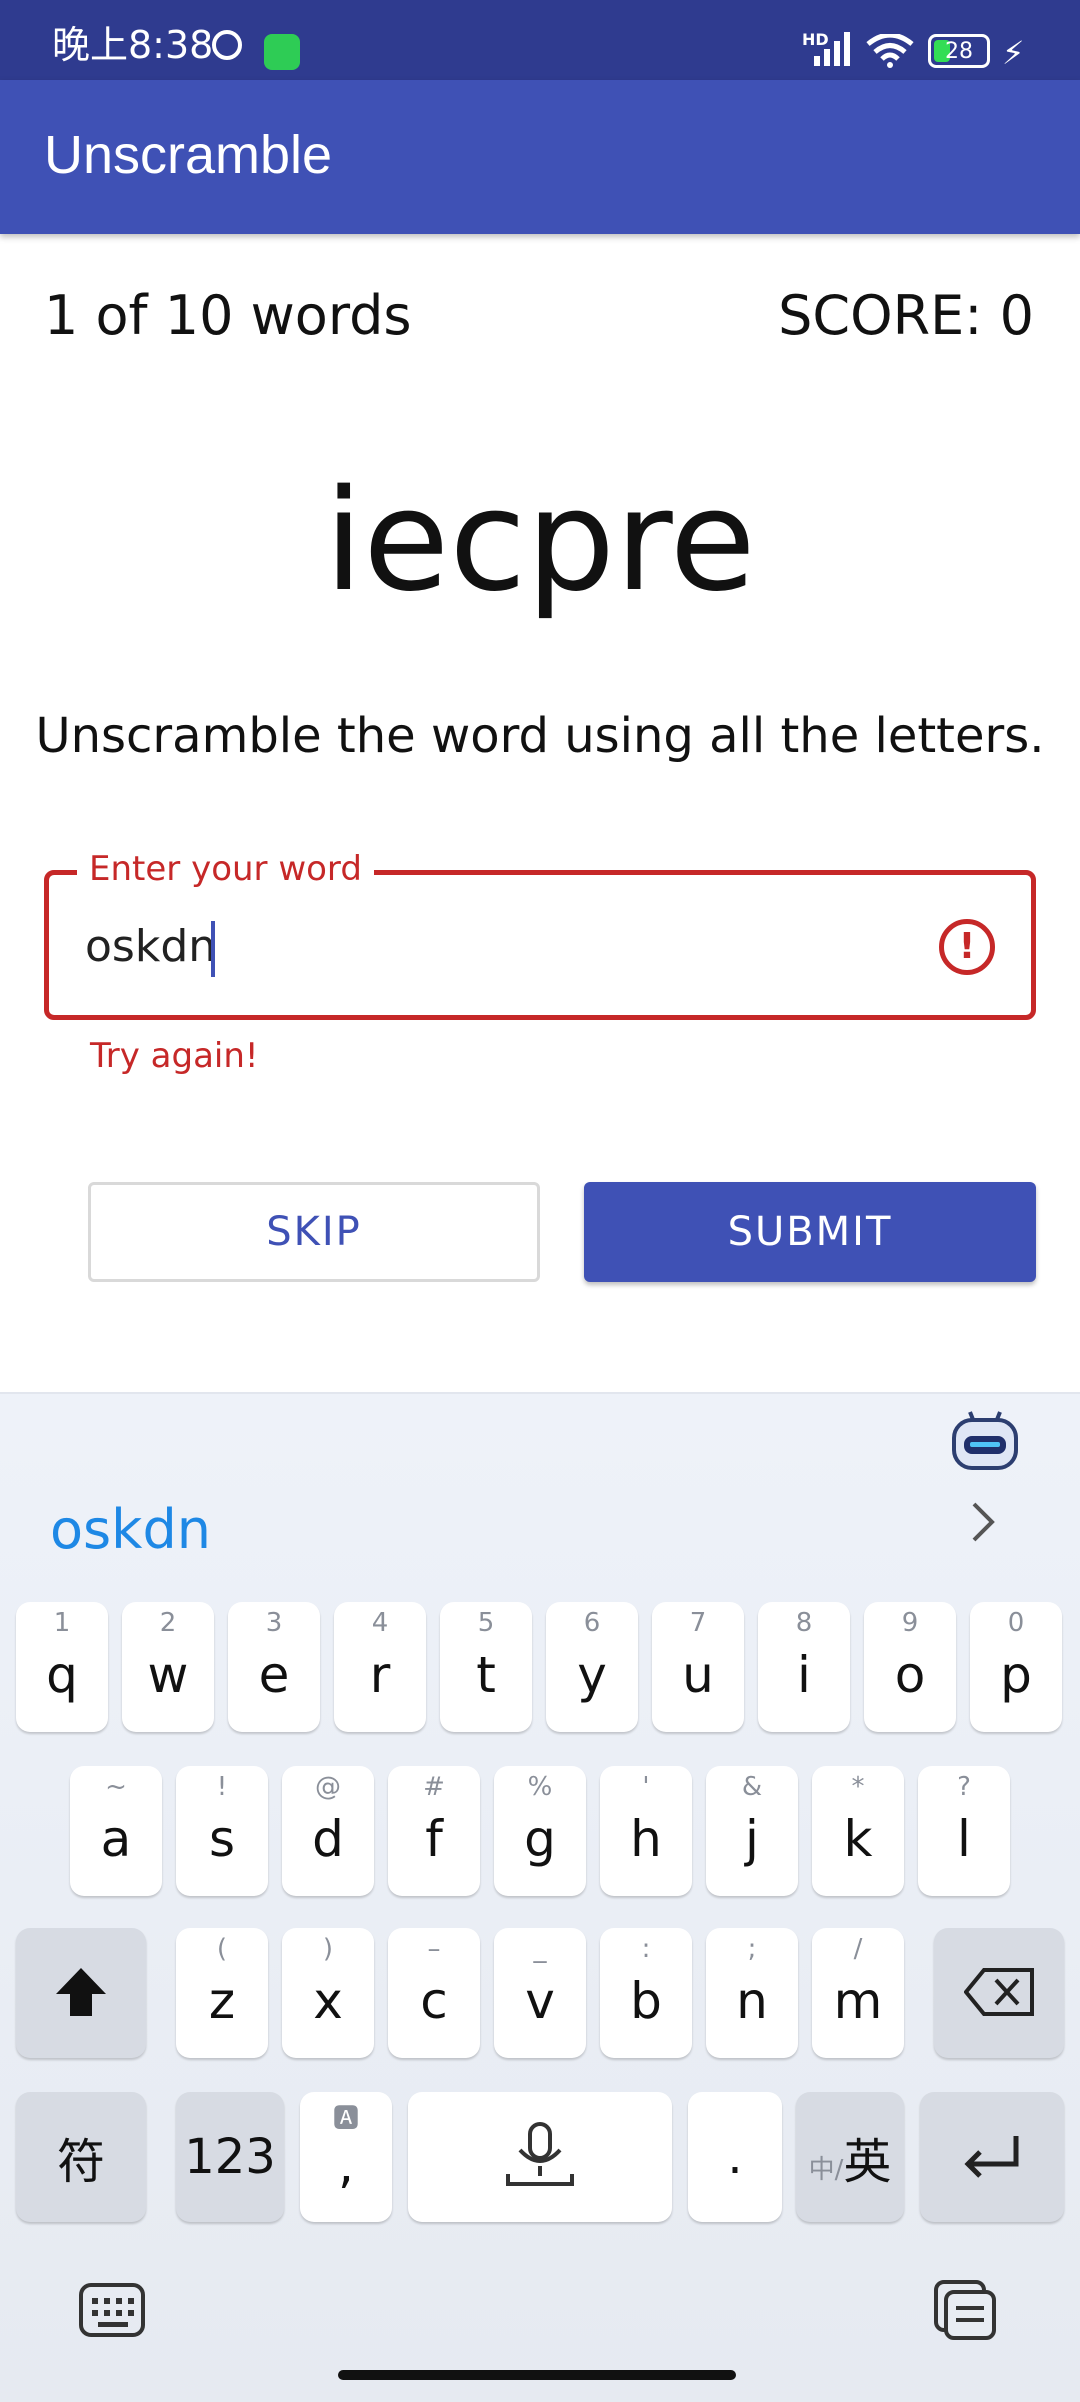  What do you see at coordinates (890, 51) in the screenshot?
I see `wifi-icon` at bounding box center [890, 51].